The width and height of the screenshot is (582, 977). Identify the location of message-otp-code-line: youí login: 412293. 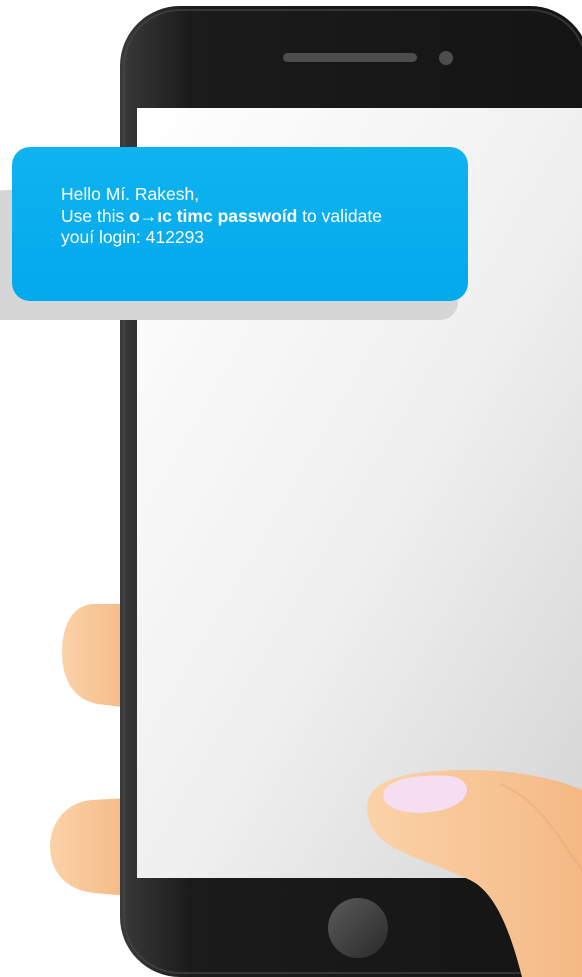
(133, 237).